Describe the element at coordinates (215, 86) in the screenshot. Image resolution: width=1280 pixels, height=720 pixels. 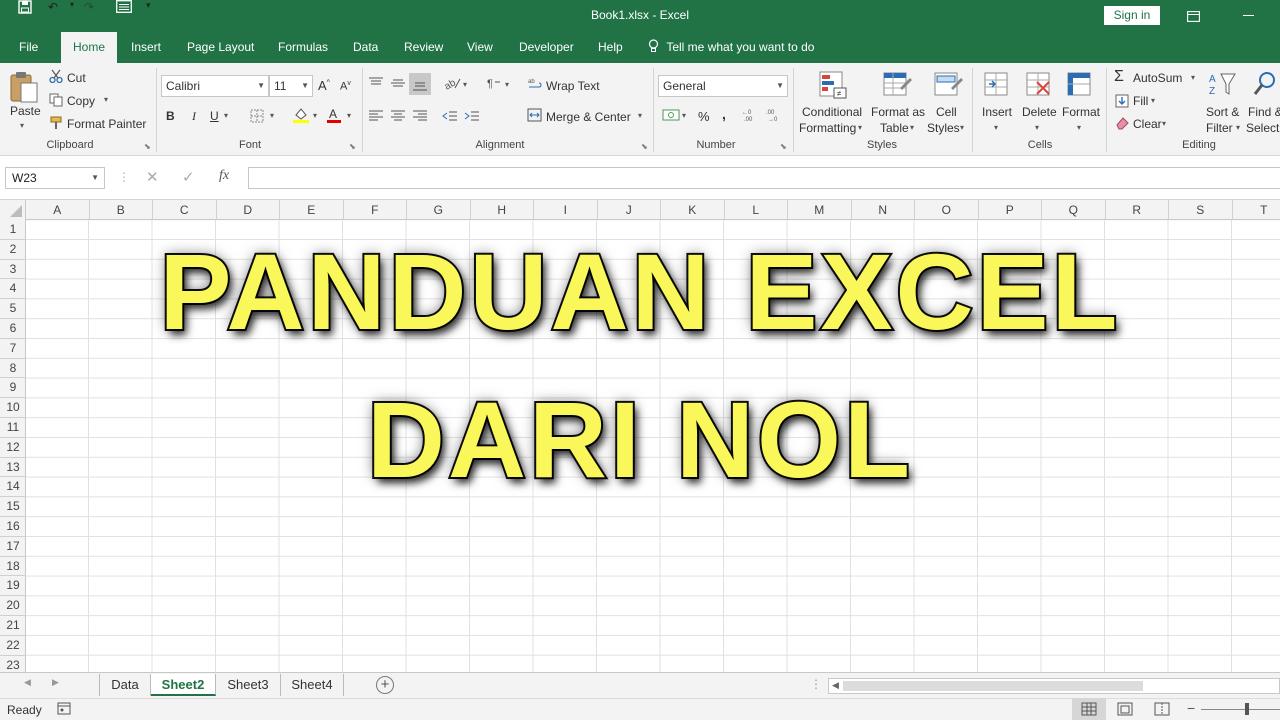
I see `font-name-combo: Calibri ▼` at that location.